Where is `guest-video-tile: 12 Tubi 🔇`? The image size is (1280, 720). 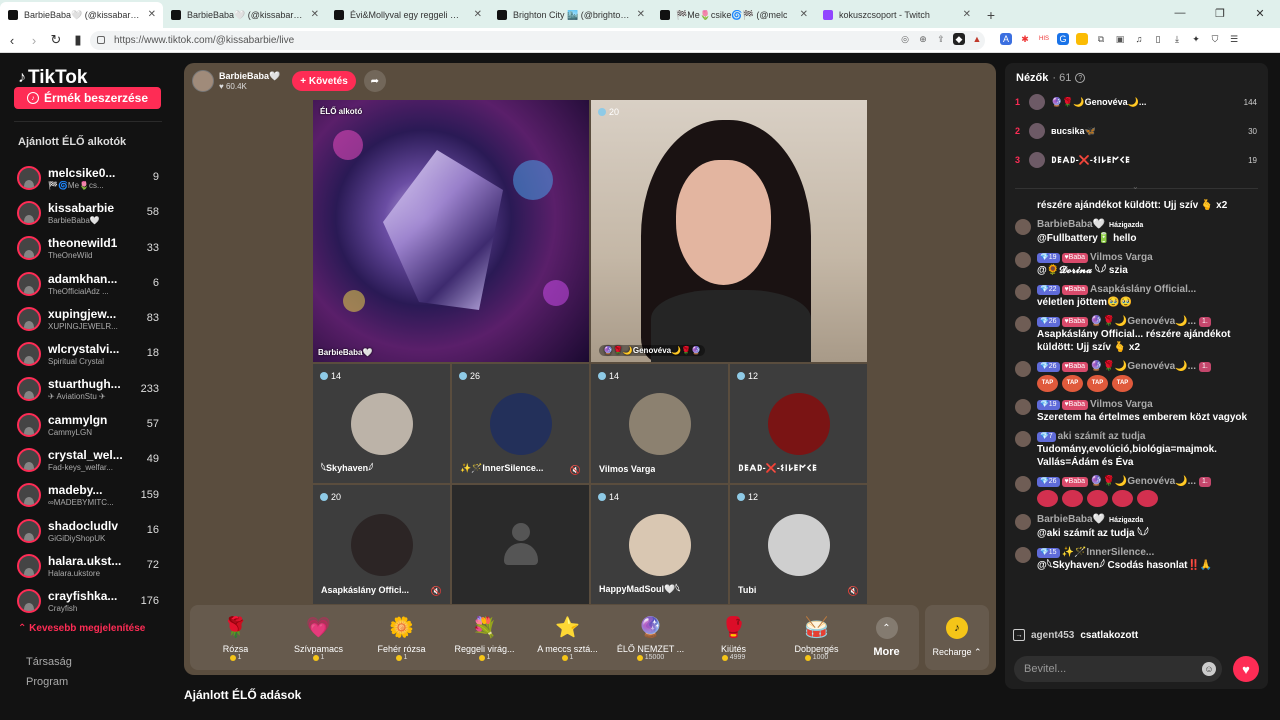
guest-video-tile: 12 Tubi 🔇 is located at coordinates (798, 544).